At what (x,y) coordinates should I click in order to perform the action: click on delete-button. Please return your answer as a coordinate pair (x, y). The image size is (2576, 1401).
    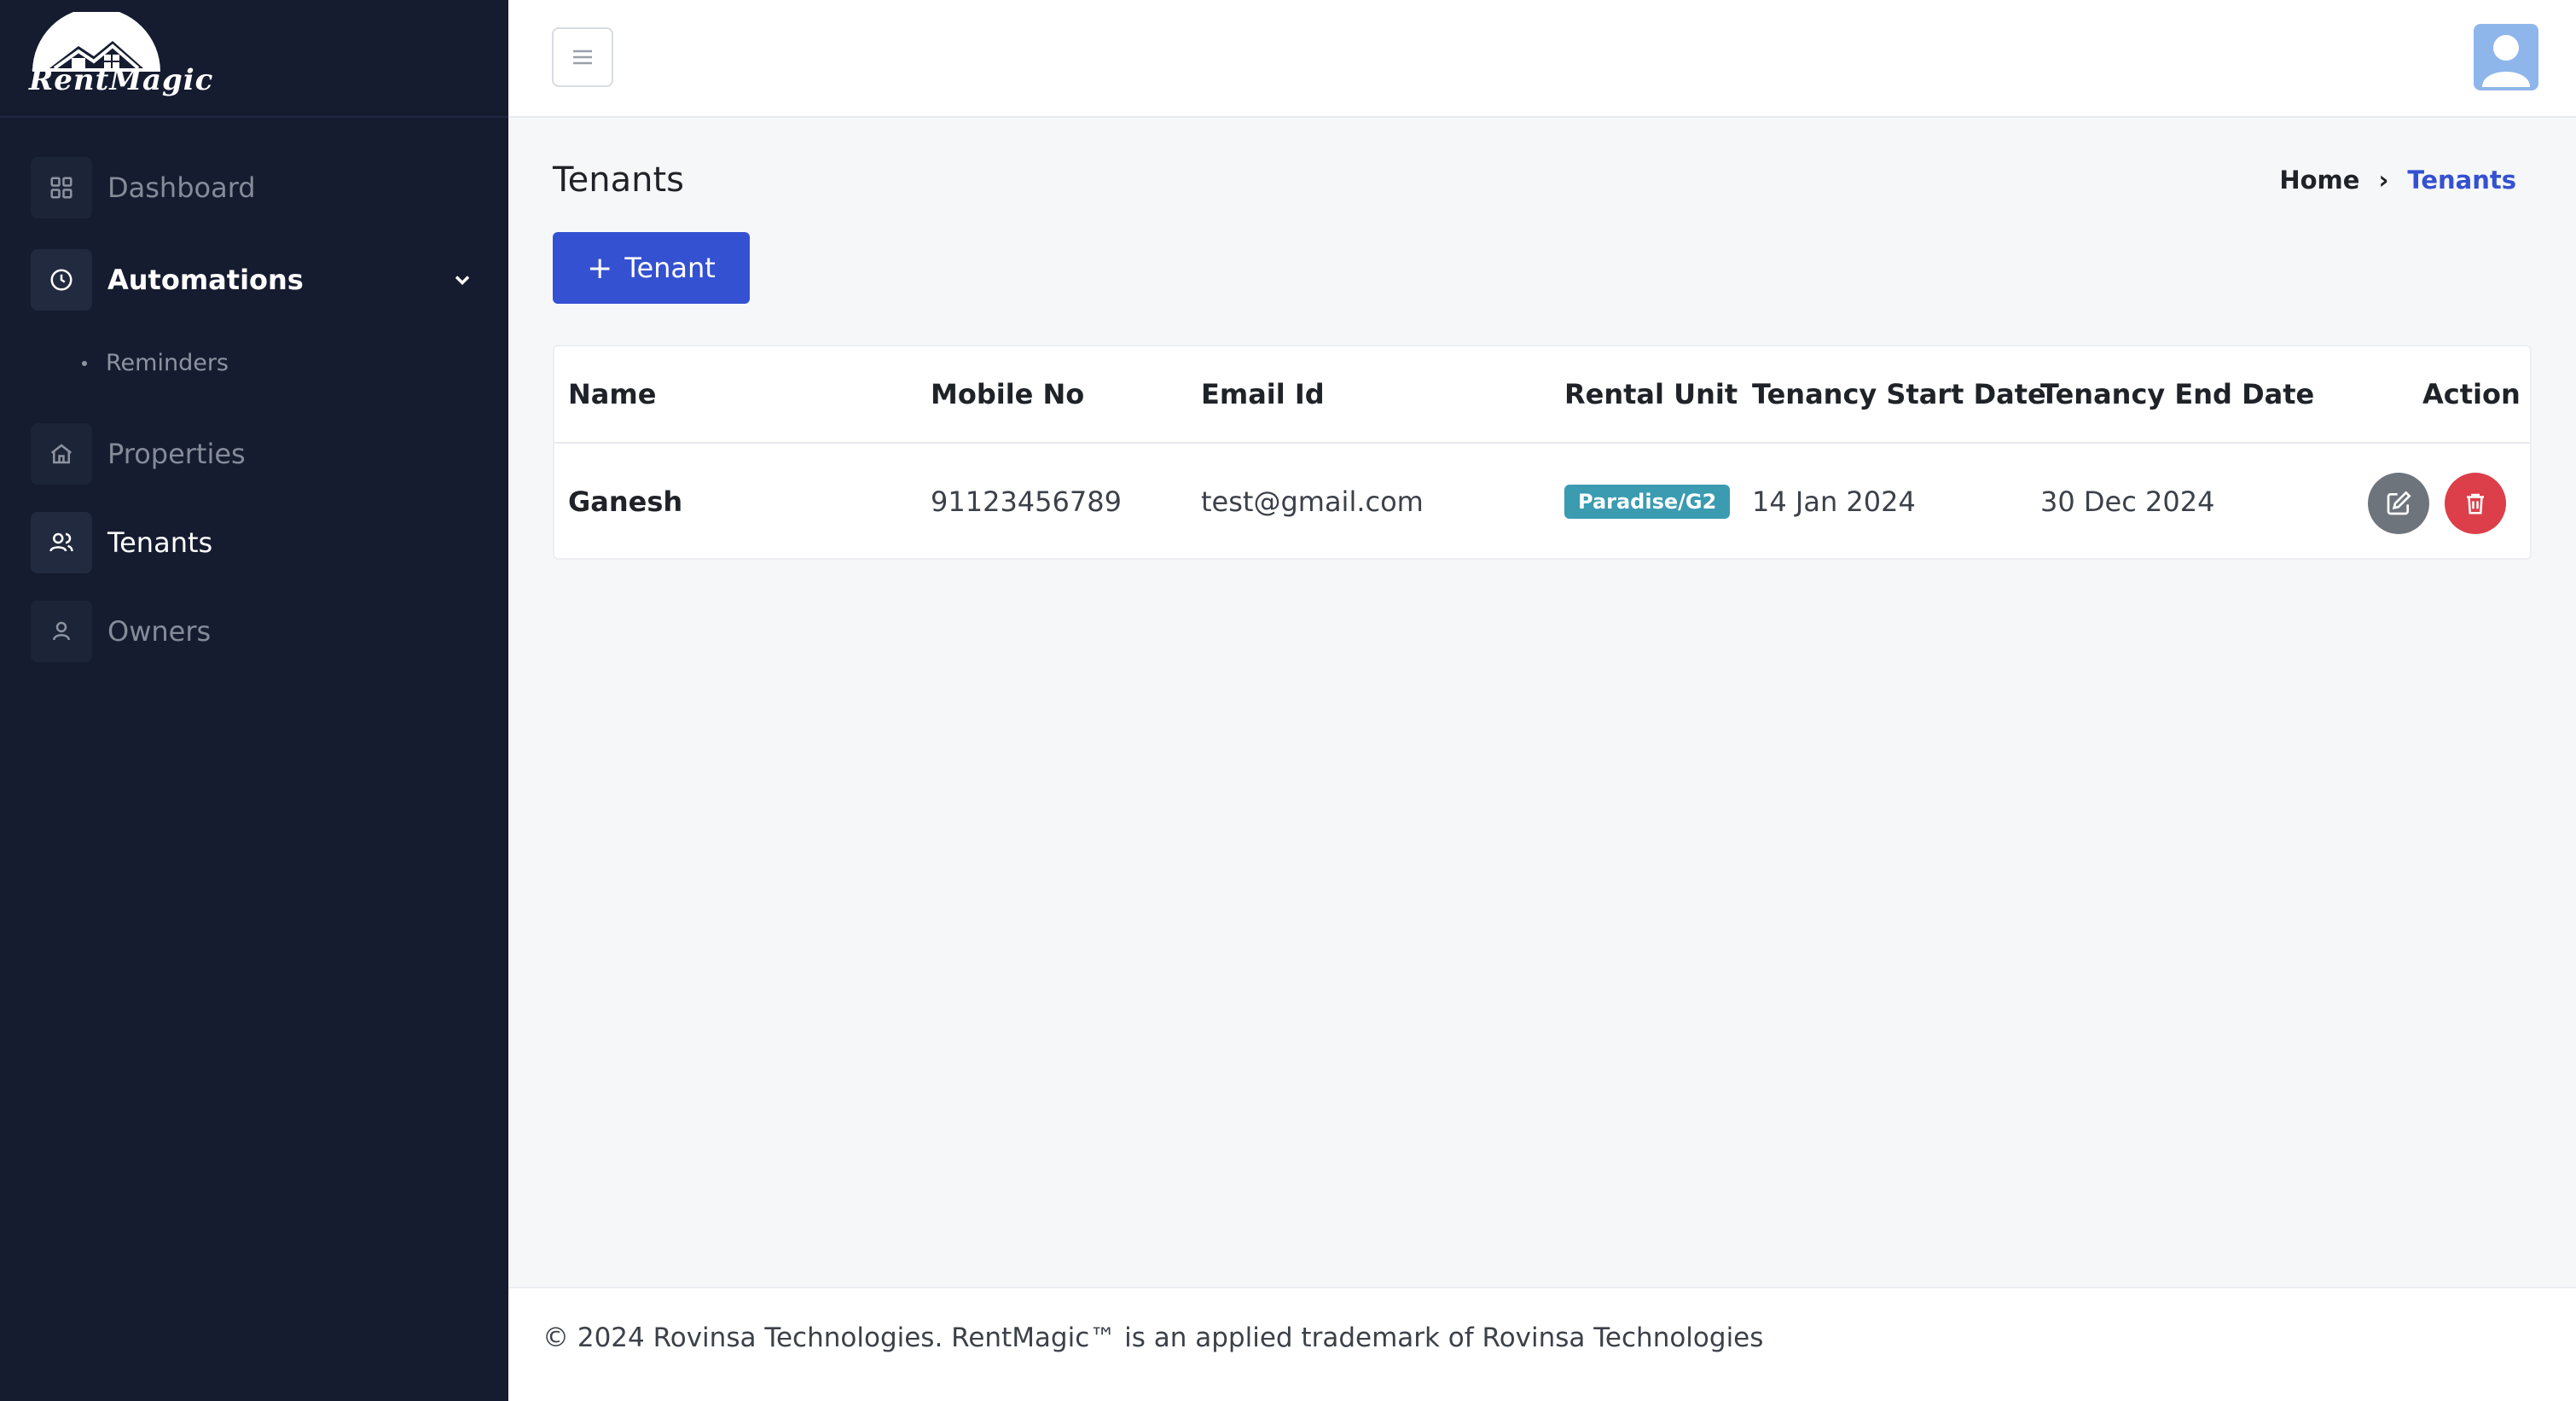
    Looking at the image, I should click on (2475, 503).